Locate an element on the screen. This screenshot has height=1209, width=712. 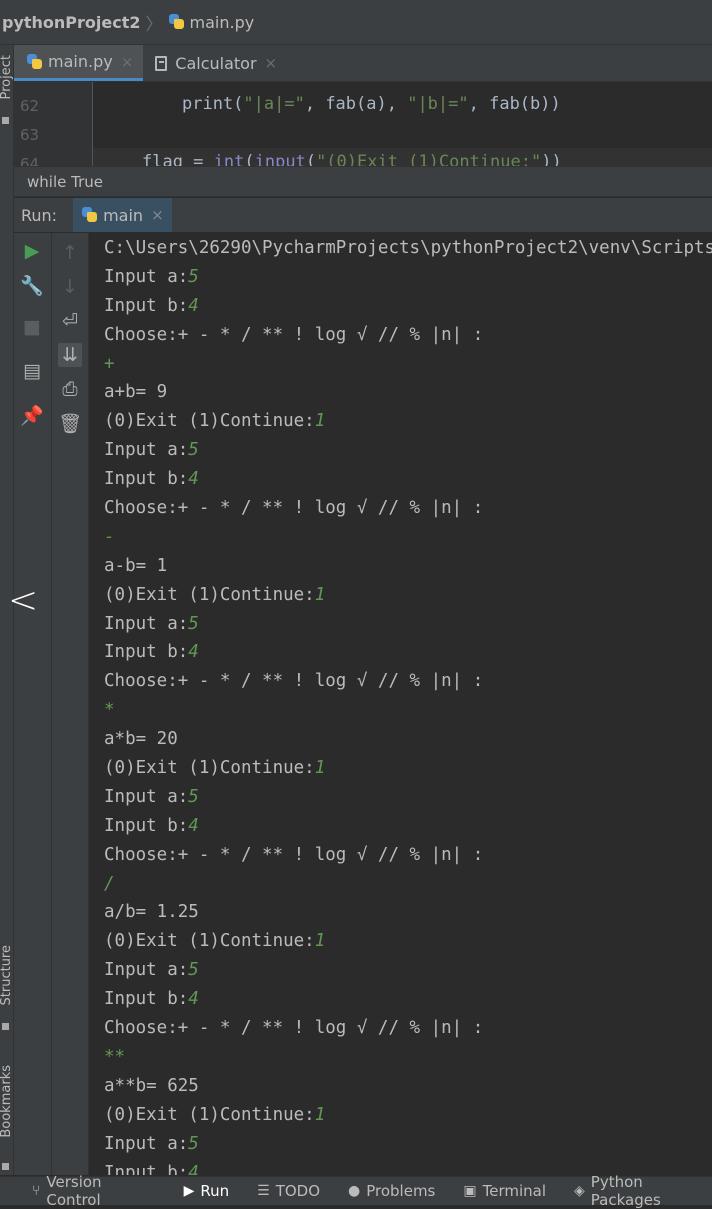
navigation-bar: pythonProject2 〉 main.py is located at coordinates (356, 22).